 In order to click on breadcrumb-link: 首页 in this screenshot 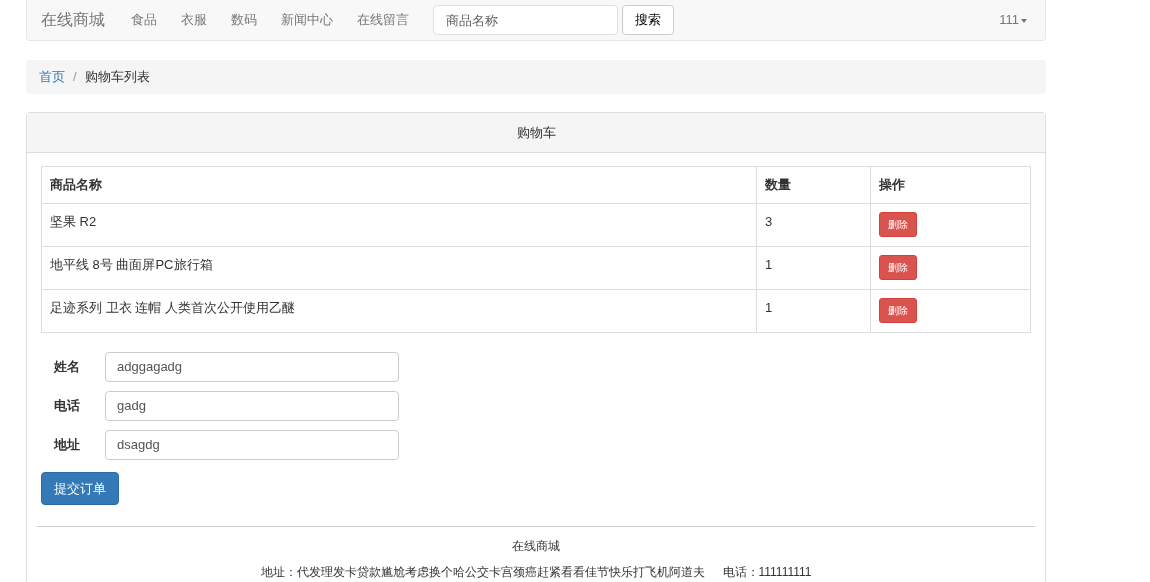, I will do `click(52, 77)`.